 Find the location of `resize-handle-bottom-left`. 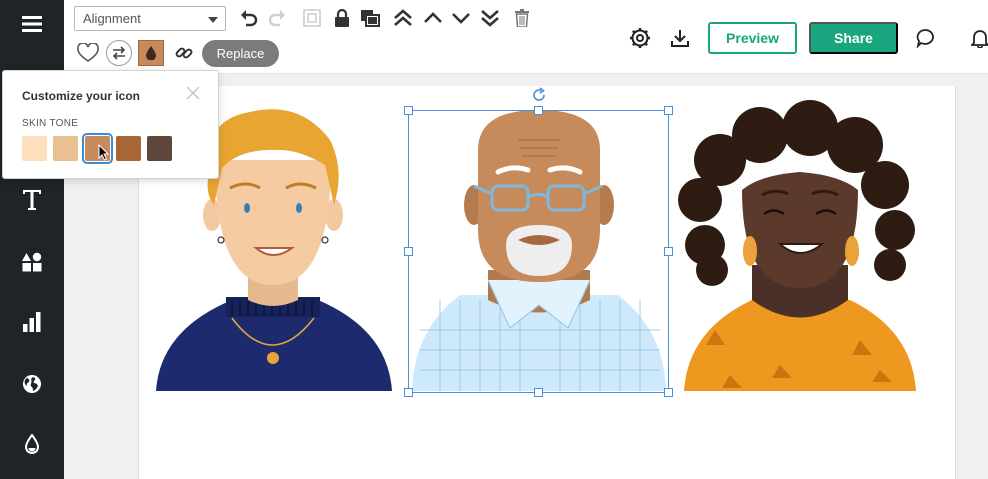

resize-handle-bottom-left is located at coordinates (408, 392).